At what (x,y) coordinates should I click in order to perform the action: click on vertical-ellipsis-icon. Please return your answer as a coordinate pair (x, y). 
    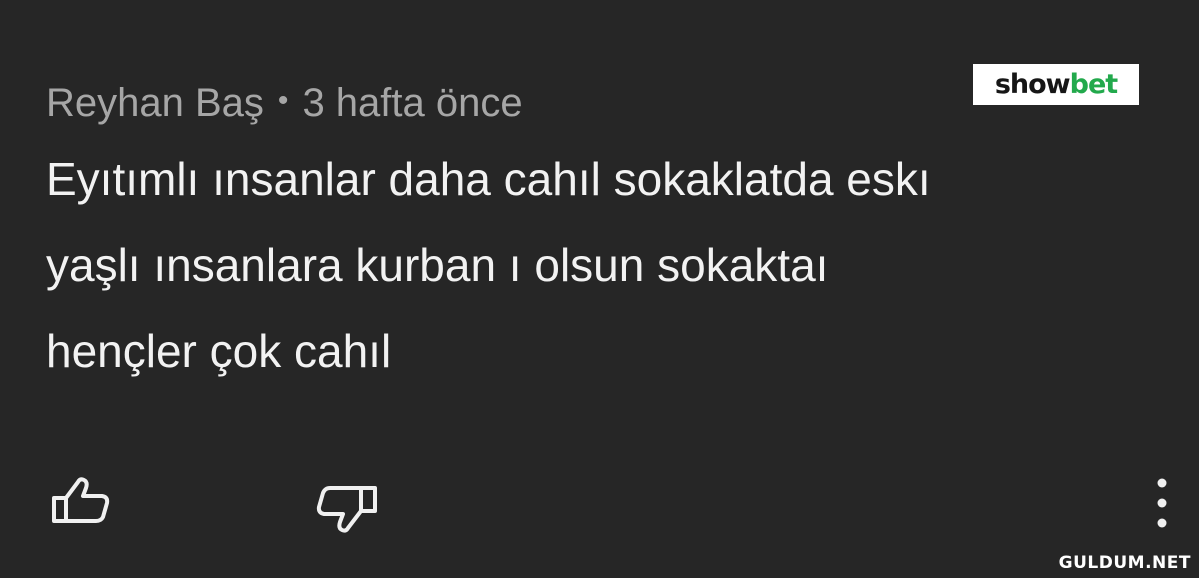
    Looking at the image, I should click on (1162, 503).